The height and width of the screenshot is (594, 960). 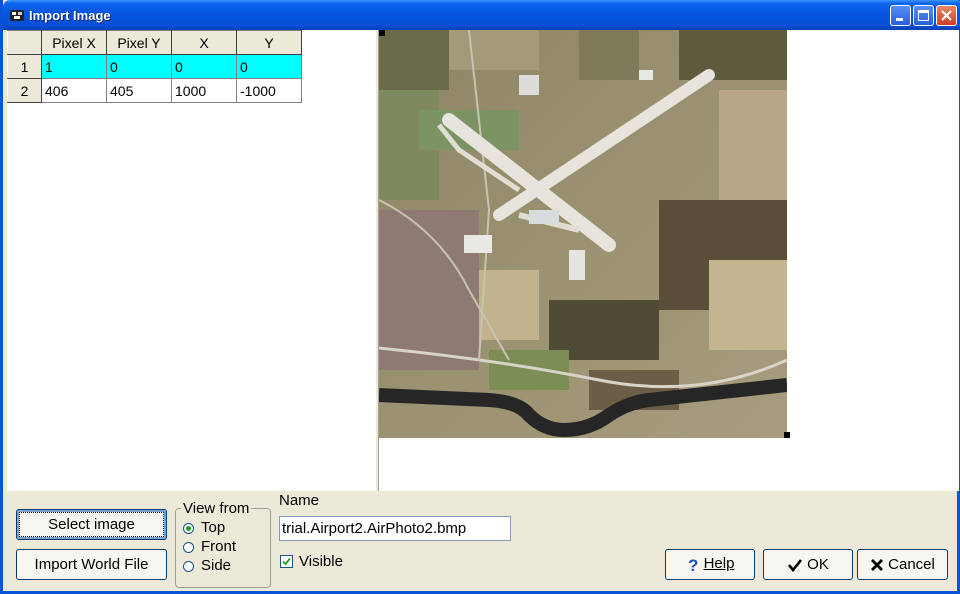 What do you see at coordinates (269, 90) in the screenshot?
I see `cell-y: -1000` at bounding box center [269, 90].